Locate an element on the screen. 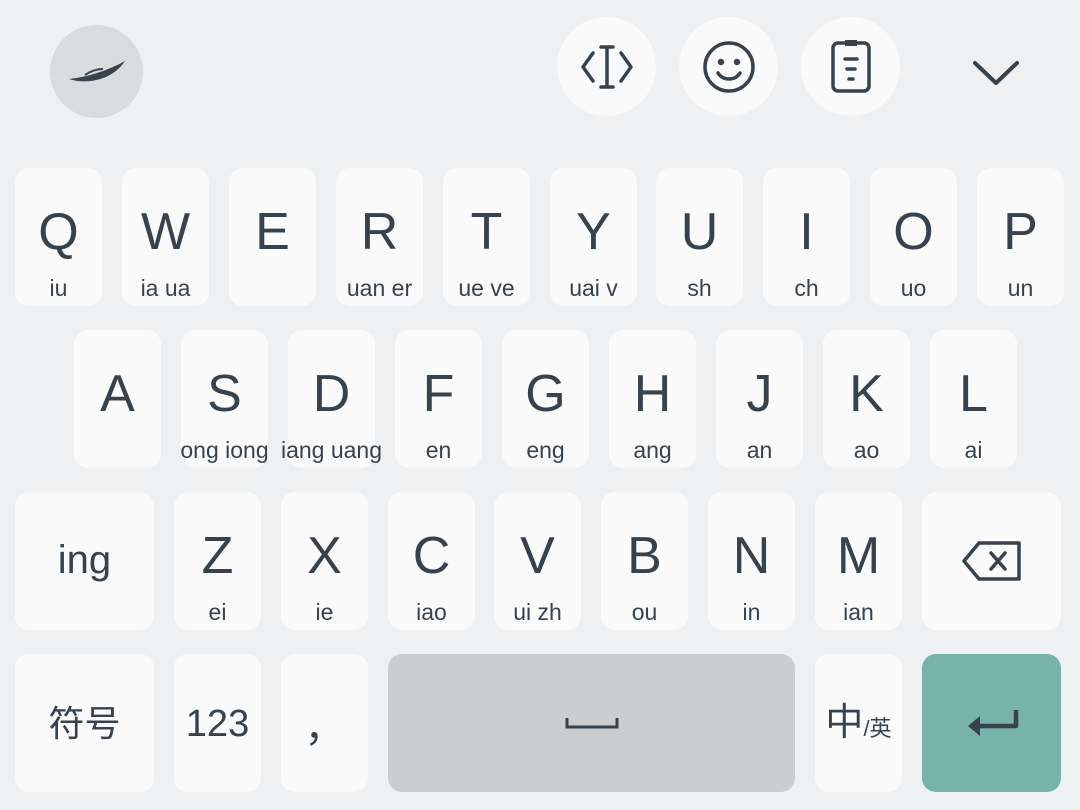  key-g: G eng is located at coordinates (545, 399).